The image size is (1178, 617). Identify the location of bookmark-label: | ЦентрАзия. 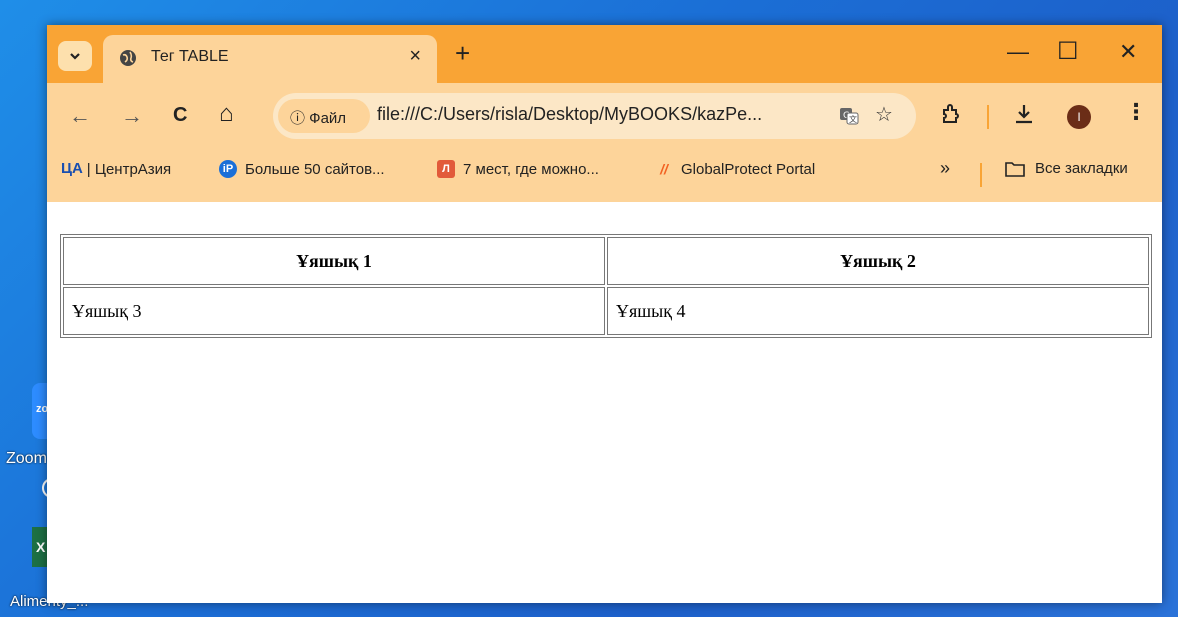
(129, 169).